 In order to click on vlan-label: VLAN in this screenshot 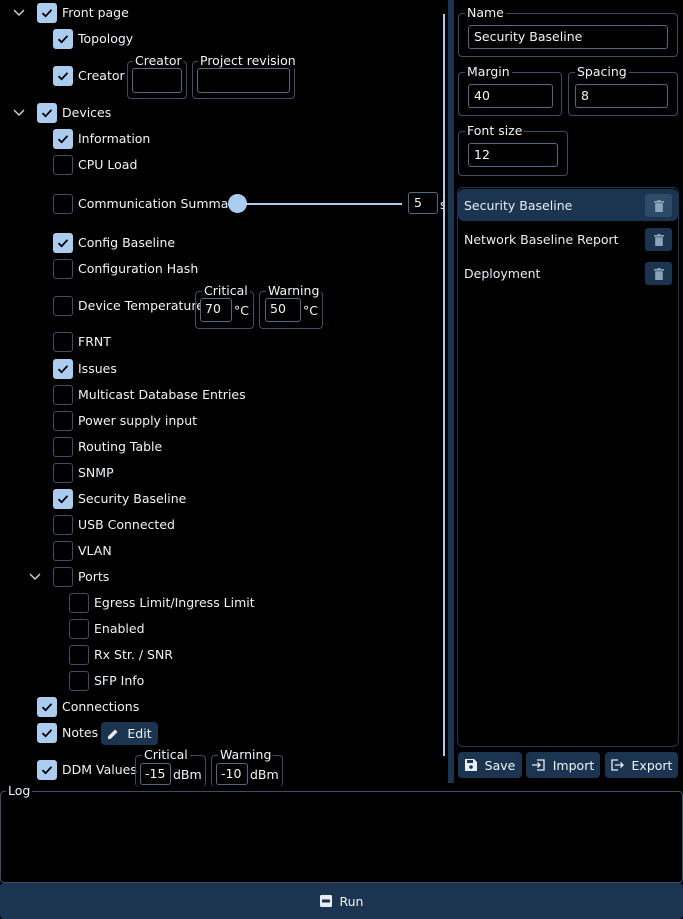, I will do `click(95, 550)`.